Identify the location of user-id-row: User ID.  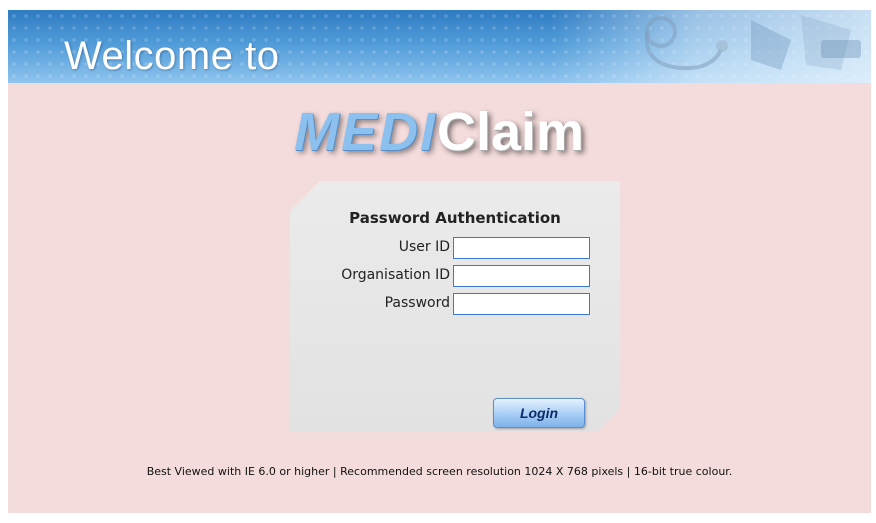
(455, 248).